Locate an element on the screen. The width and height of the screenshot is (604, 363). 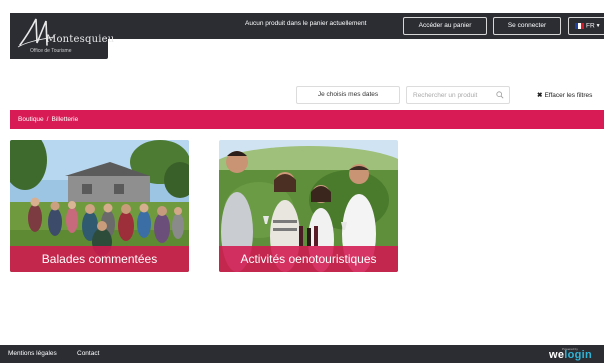
login-button: Se connecter is located at coordinates (527, 26).